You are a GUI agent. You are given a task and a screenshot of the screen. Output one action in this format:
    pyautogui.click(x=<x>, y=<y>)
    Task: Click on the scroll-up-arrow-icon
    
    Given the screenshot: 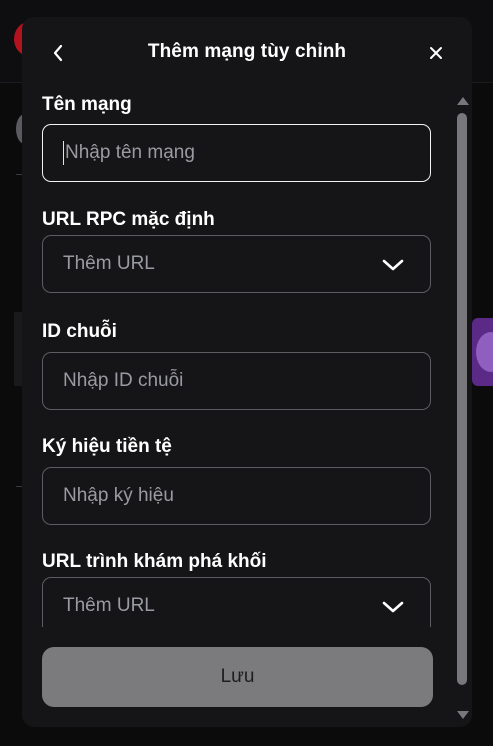 What is the action you would take?
    pyautogui.click(x=463, y=101)
    